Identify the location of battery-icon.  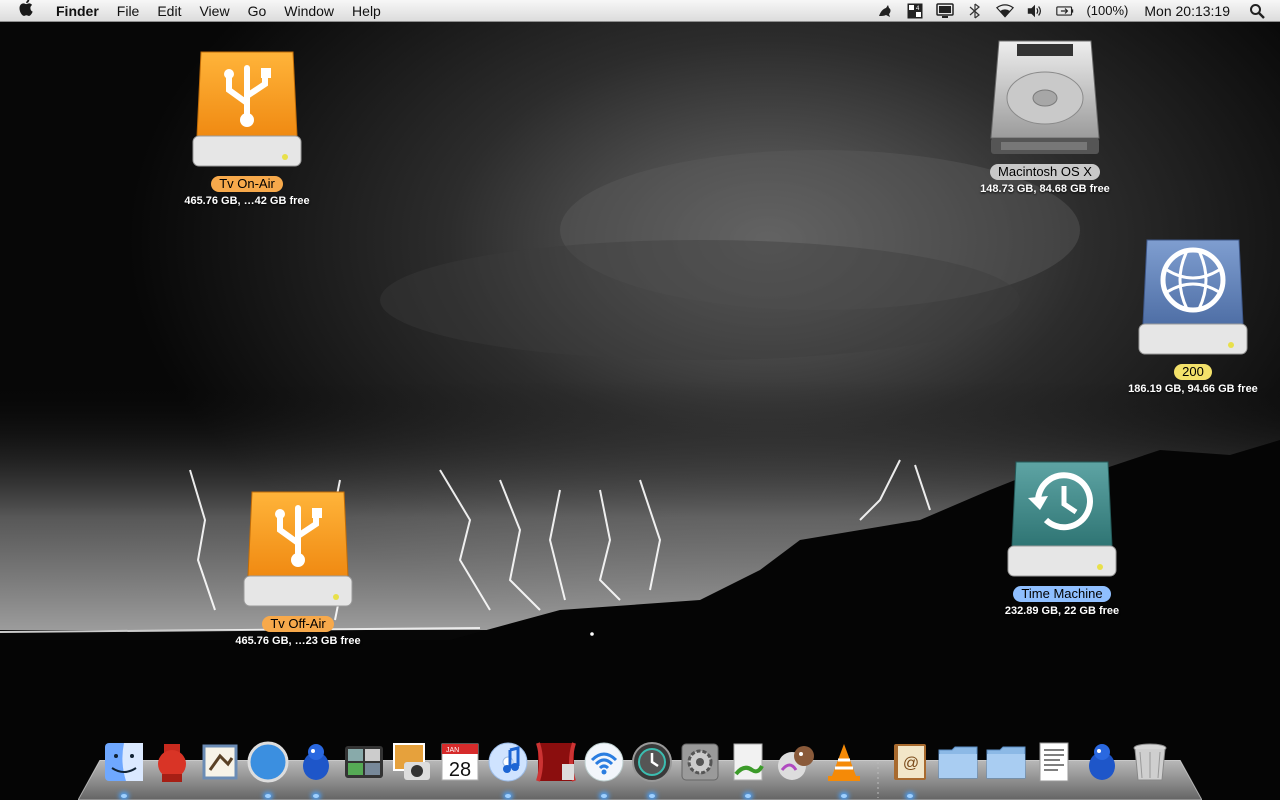
(1065, 11).